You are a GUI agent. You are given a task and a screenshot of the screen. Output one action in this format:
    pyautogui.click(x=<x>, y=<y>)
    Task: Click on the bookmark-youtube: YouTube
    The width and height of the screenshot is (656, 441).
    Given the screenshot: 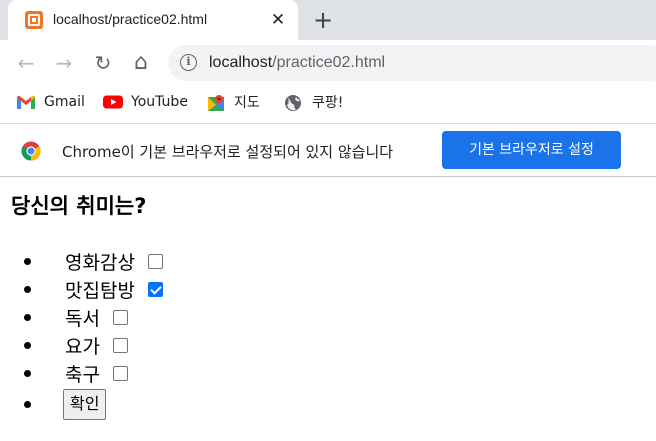 What is the action you would take?
    pyautogui.click(x=145, y=102)
    